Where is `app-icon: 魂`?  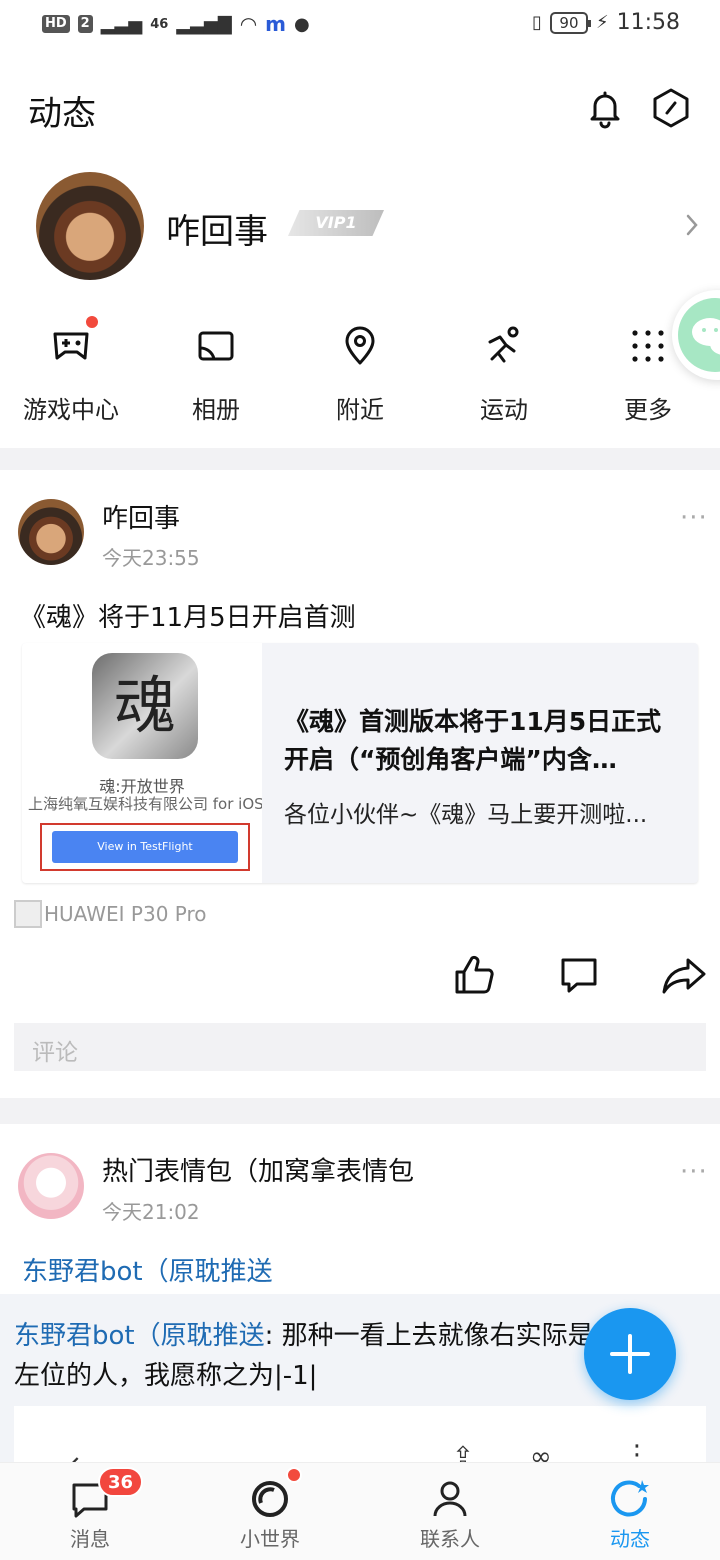
app-icon: 魂 is located at coordinates (145, 706).